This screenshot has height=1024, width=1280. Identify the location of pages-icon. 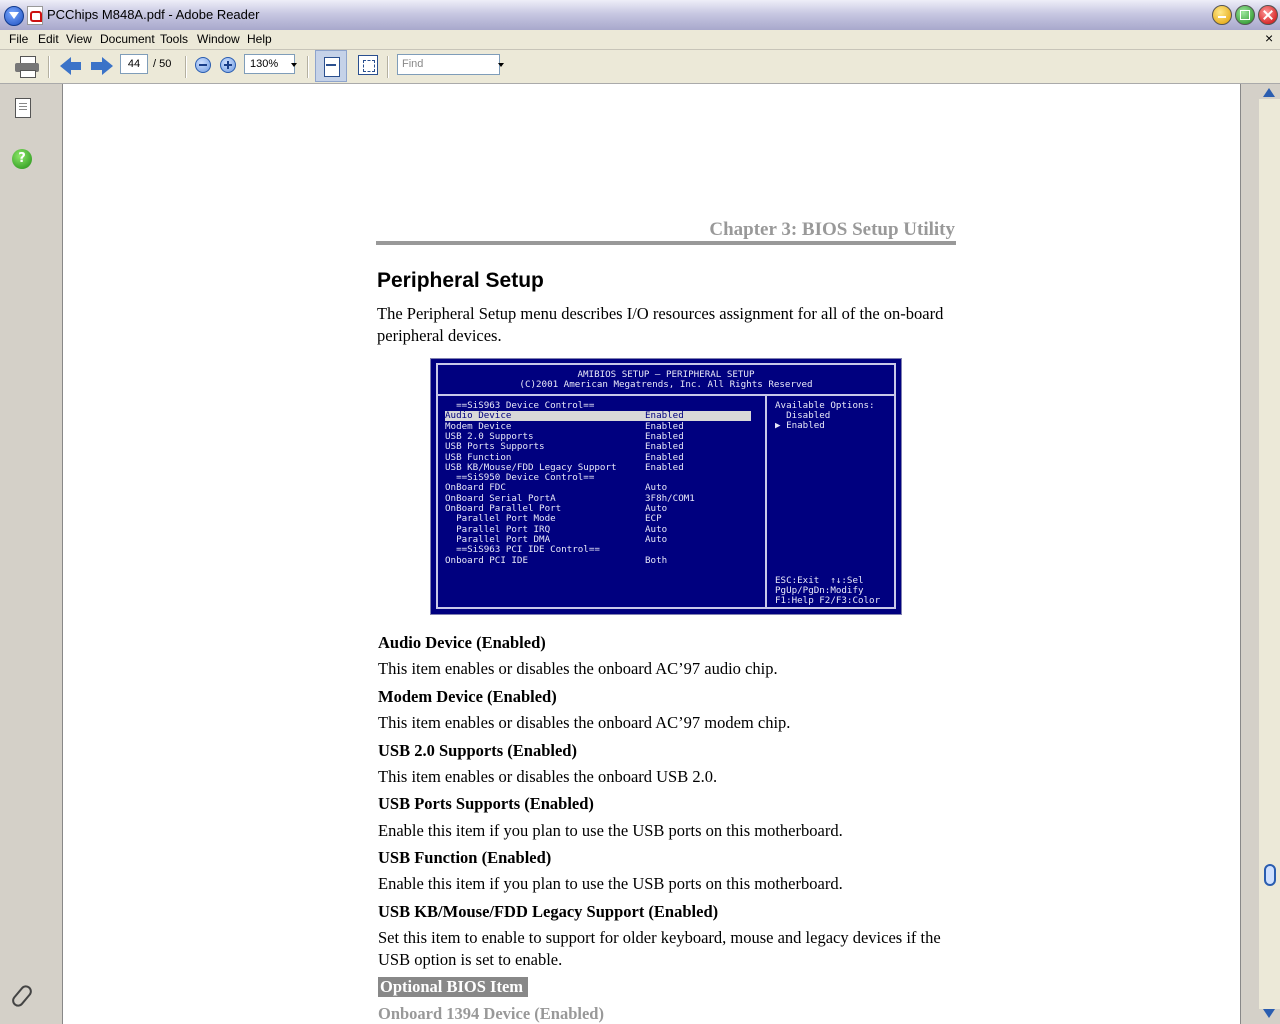
(23, 108).